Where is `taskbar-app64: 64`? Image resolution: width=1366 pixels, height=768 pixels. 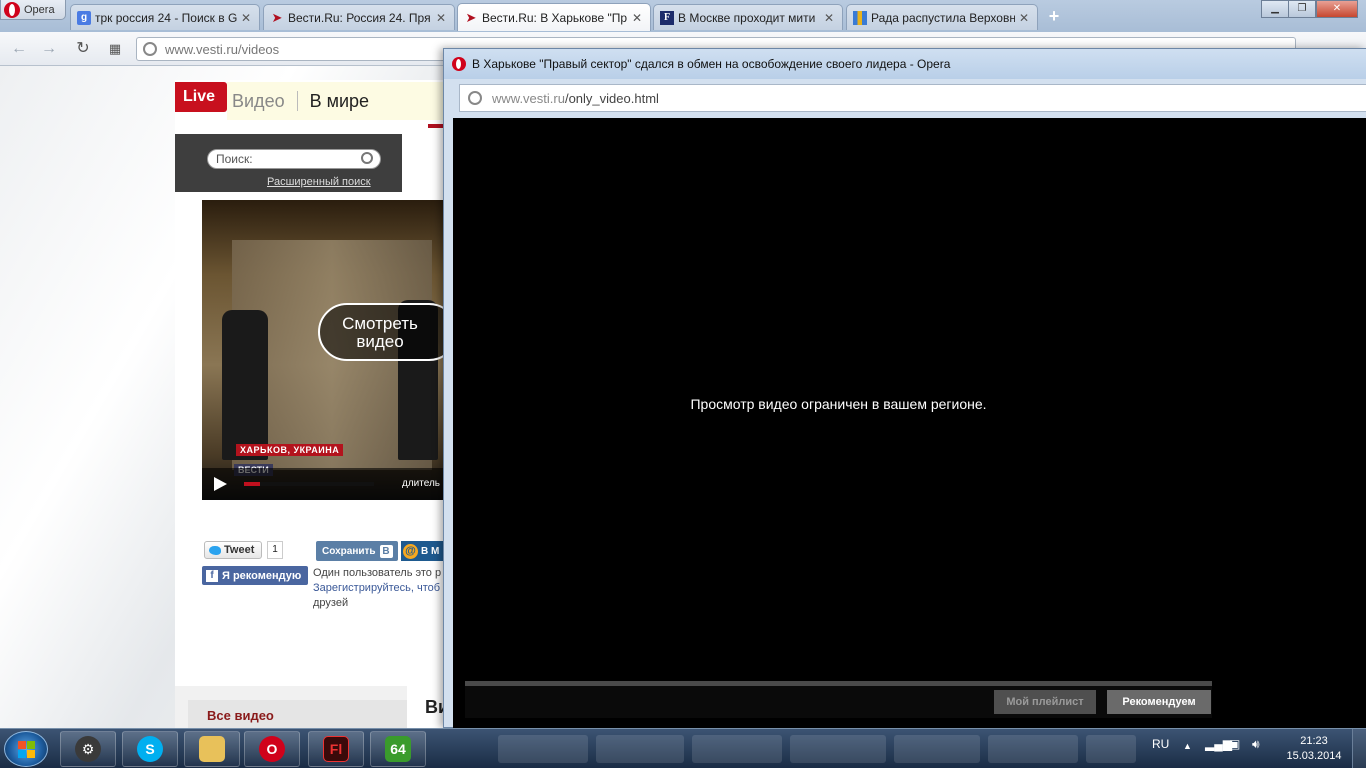 taskbar-app64: 64 is located at coordinates (398, 749).